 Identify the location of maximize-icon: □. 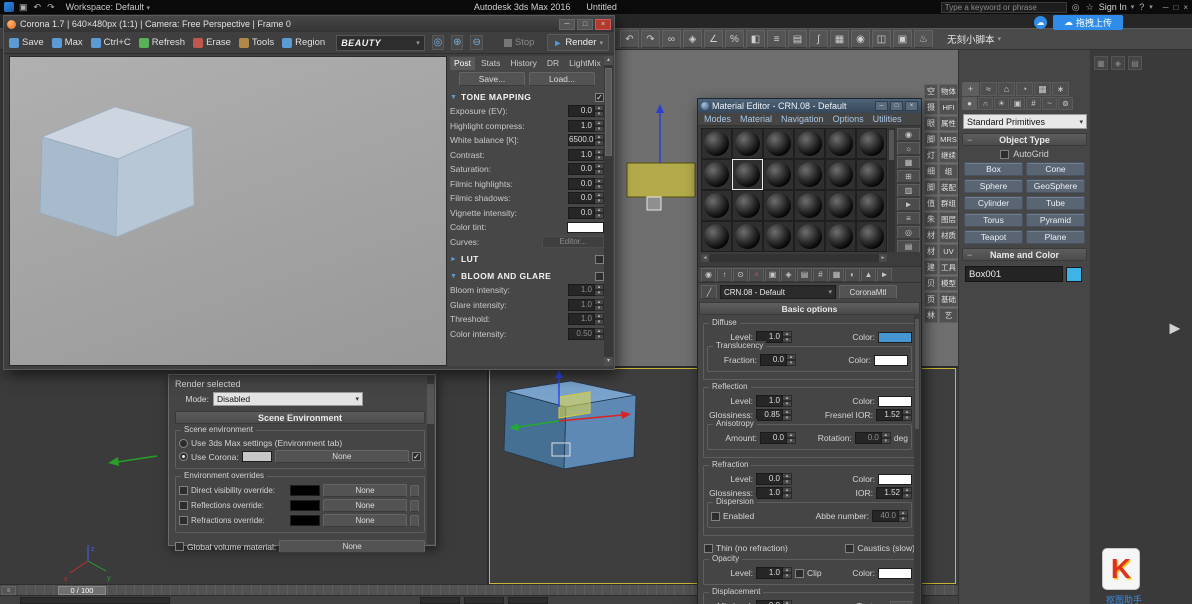
(585, 24).